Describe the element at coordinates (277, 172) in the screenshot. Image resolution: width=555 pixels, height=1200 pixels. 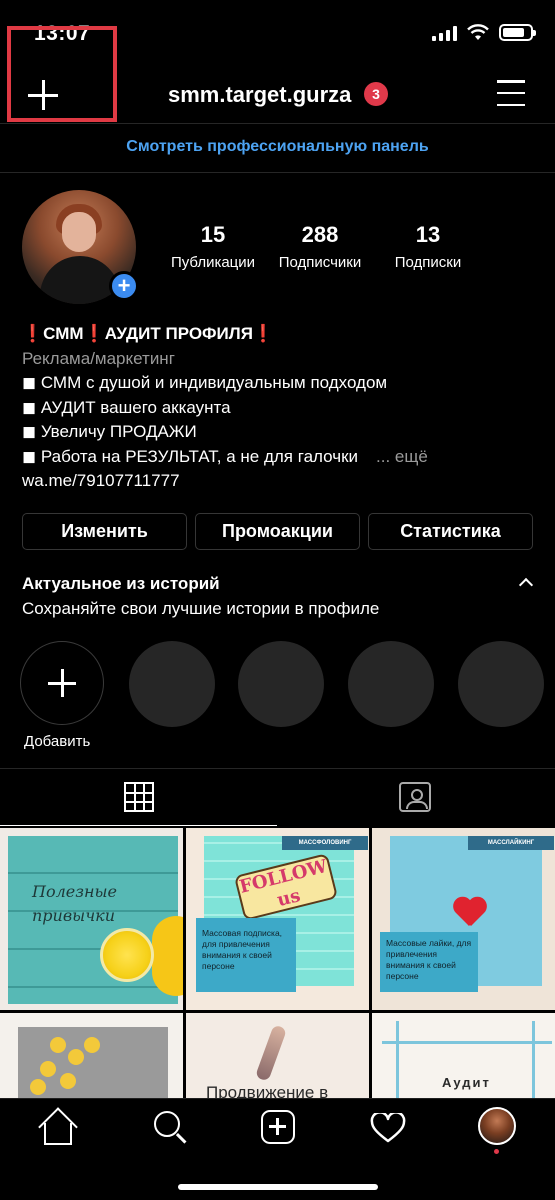
I see `pro-link-divider` at that location.